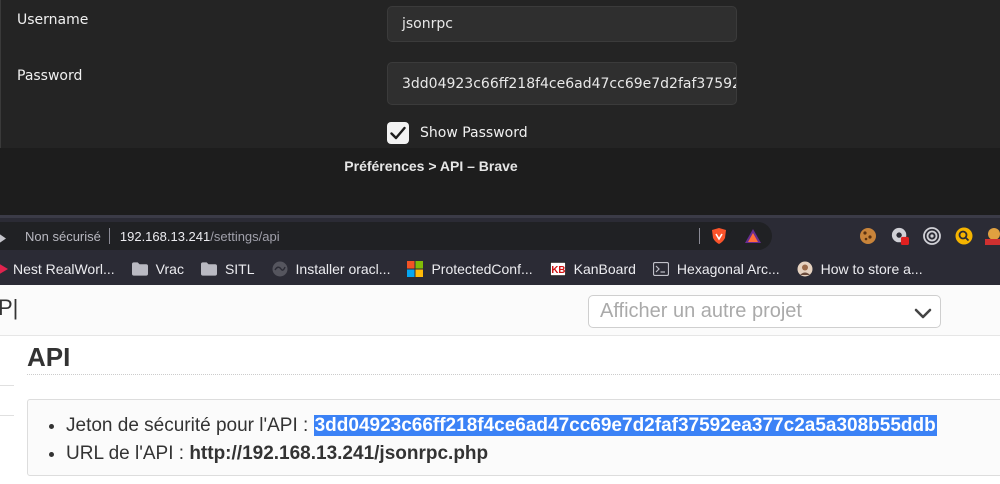 The width and height of the screenshot is (1000, 484). What do you see at coordinates (513, 374) in the screenshot?
I see `title-divider` at bounding box center [513, 374].